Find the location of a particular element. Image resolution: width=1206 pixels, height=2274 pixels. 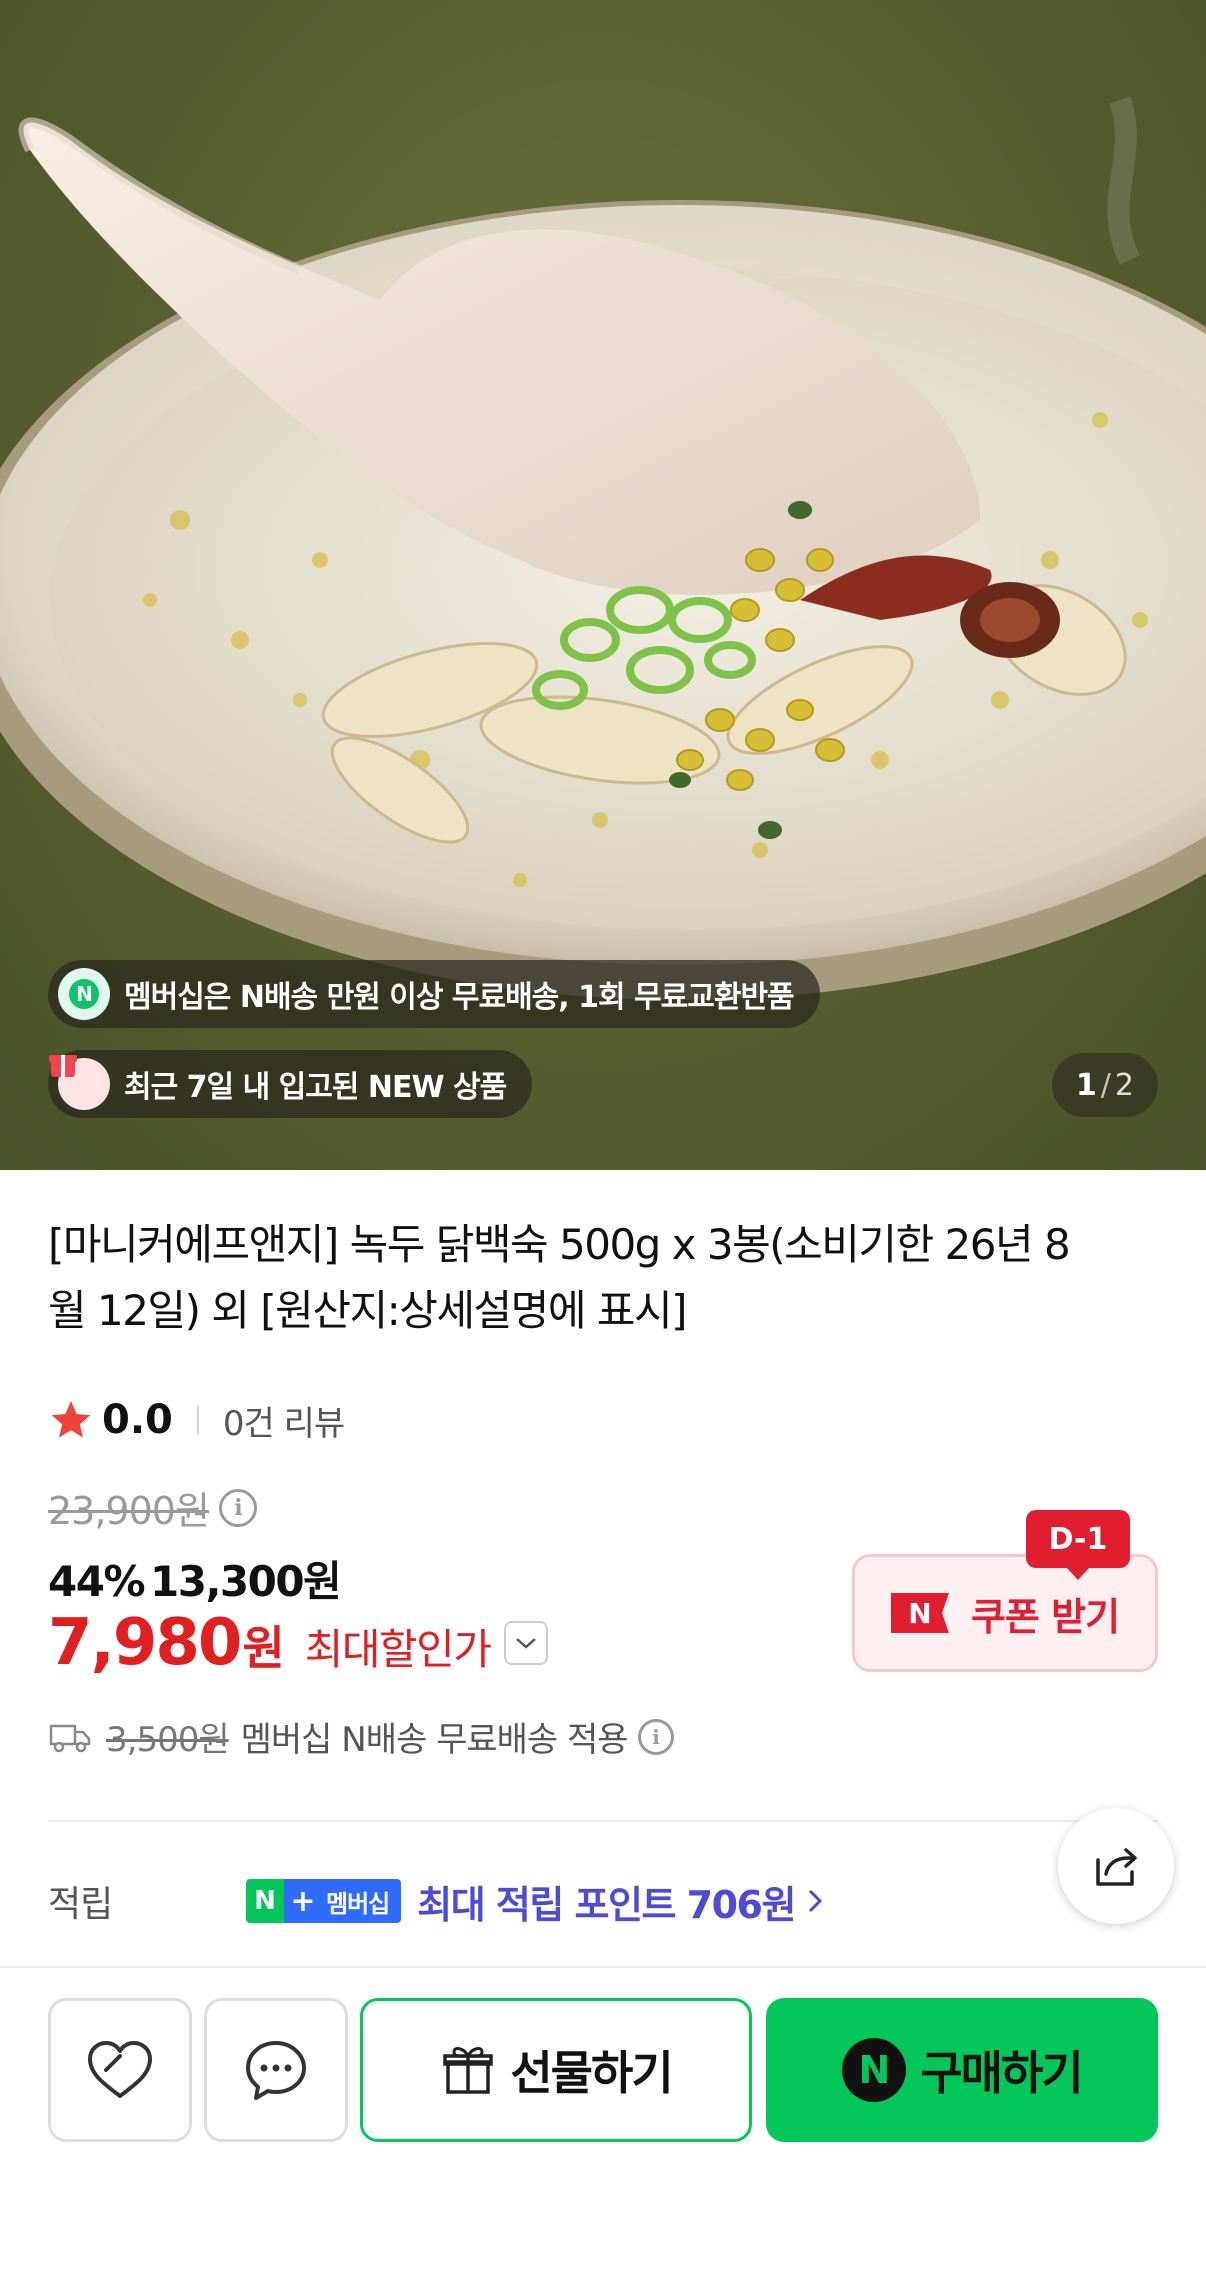

original-price-row: 23,900원 i is located at coordinates (152, 1507).